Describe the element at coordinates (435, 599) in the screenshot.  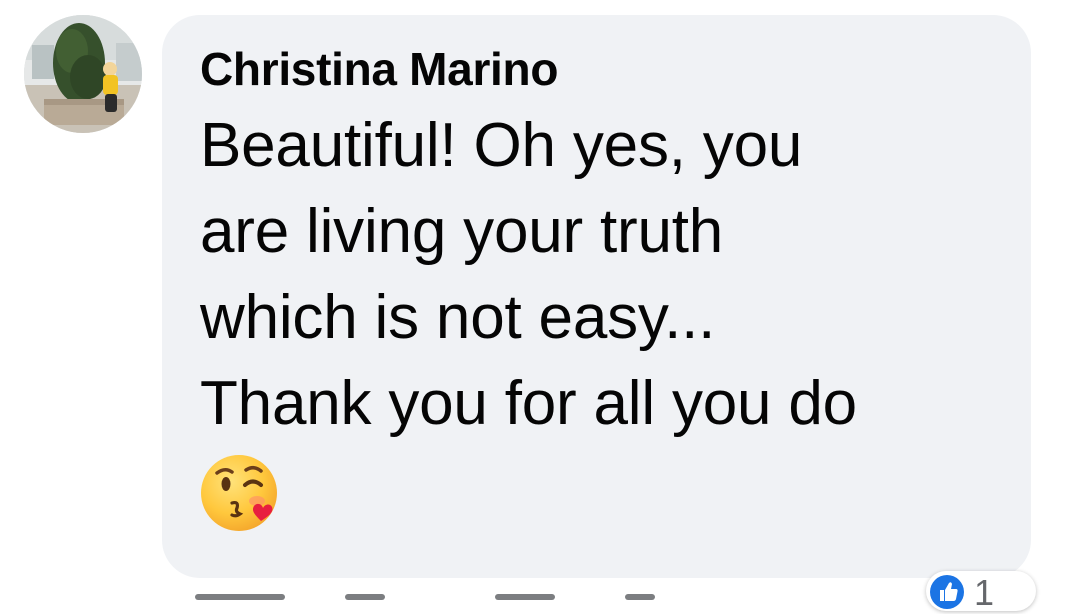
I see `comment-actions` at that location.